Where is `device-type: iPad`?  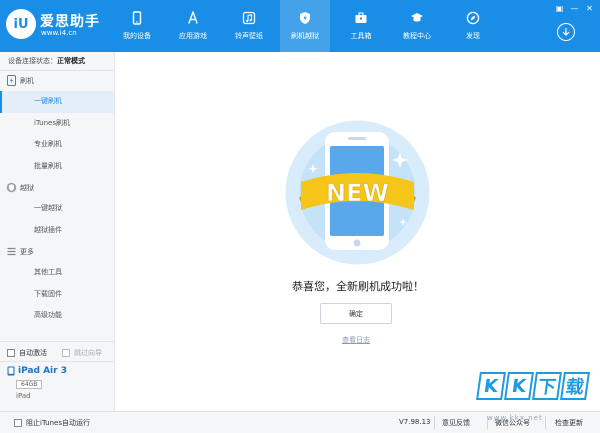
device-type: iPad is located at coordinates (23, 396).